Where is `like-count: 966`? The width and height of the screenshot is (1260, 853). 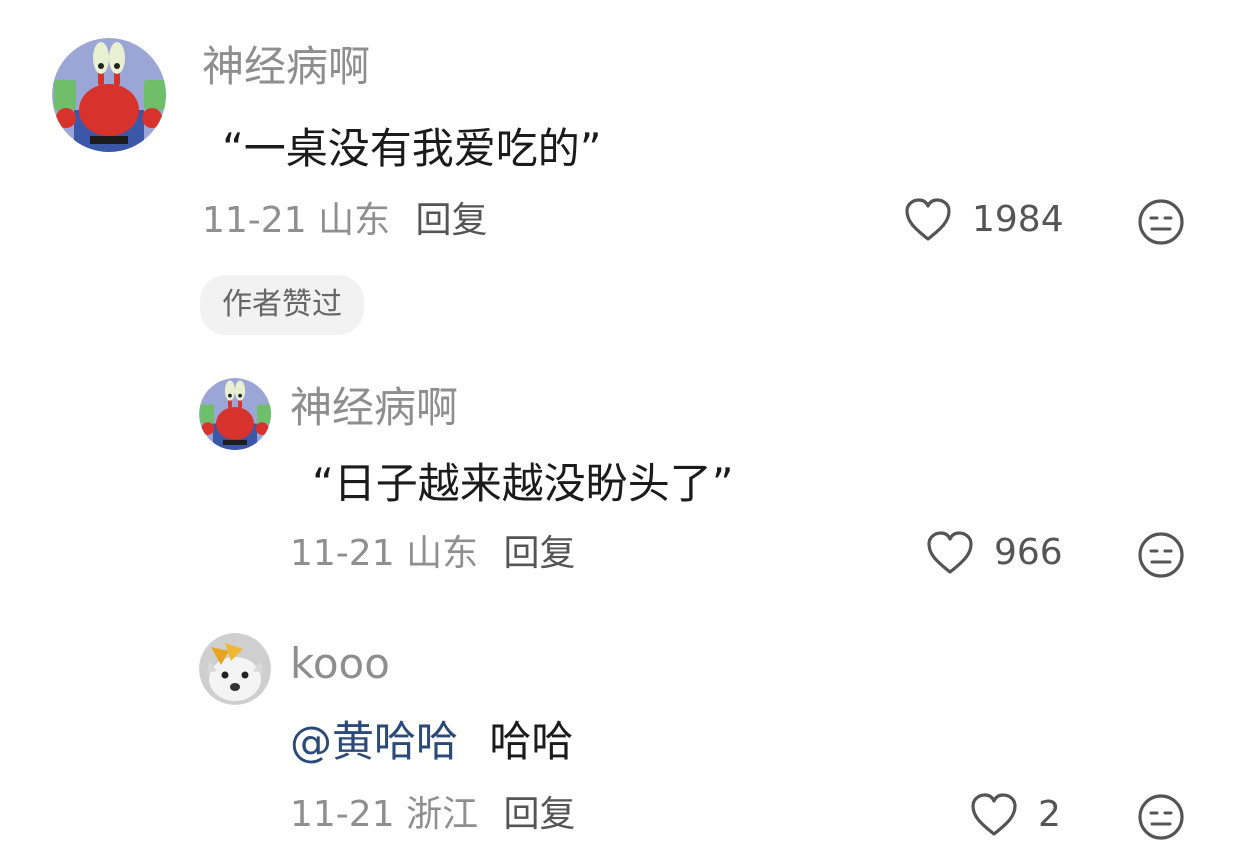 like-count: 966 is located at coordinates (1028, 552).